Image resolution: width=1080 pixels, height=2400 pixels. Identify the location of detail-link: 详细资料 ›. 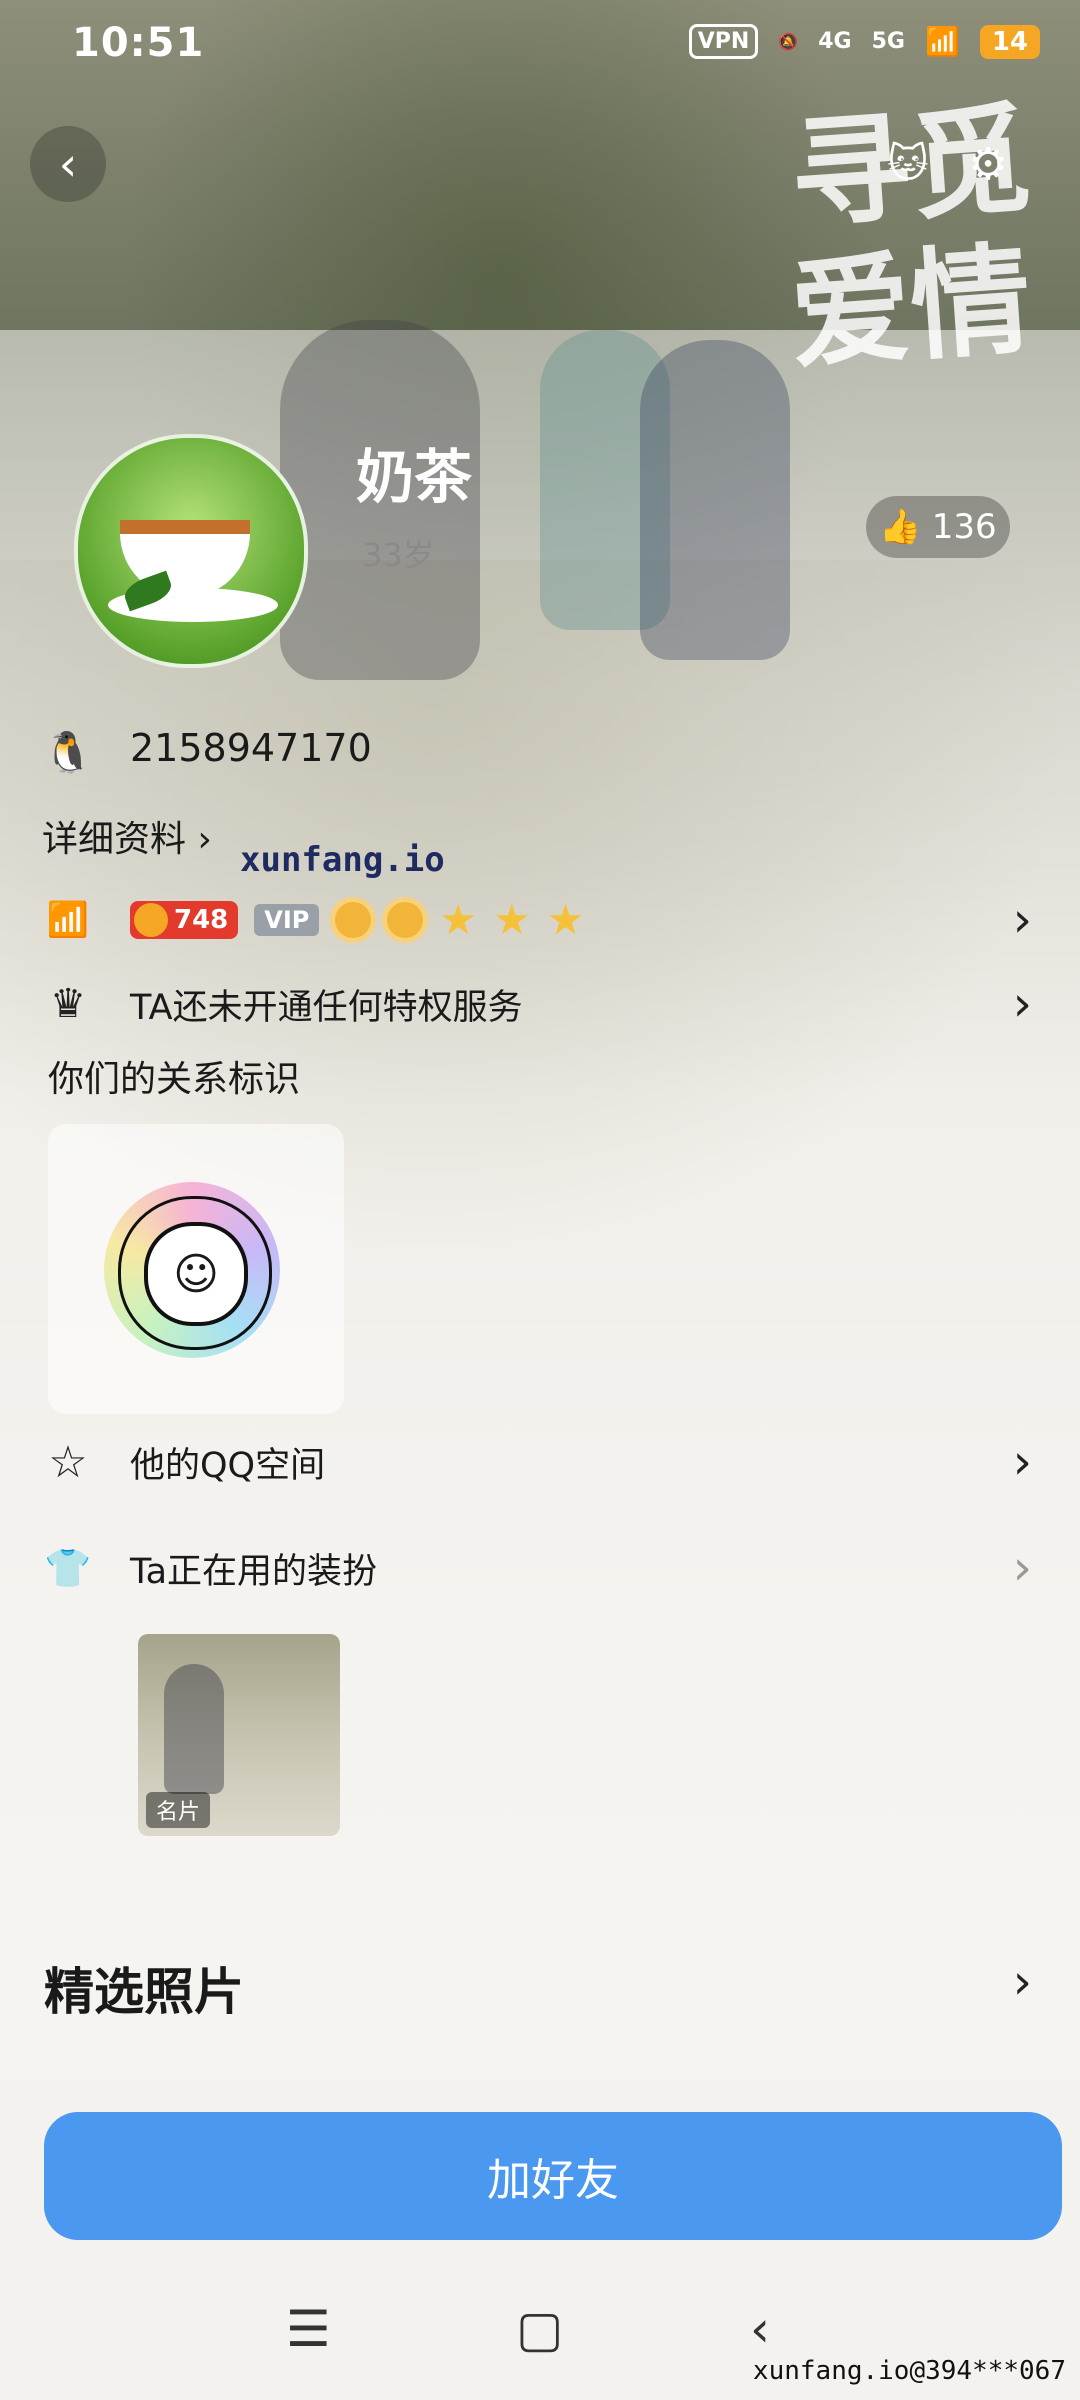
(127, 836).